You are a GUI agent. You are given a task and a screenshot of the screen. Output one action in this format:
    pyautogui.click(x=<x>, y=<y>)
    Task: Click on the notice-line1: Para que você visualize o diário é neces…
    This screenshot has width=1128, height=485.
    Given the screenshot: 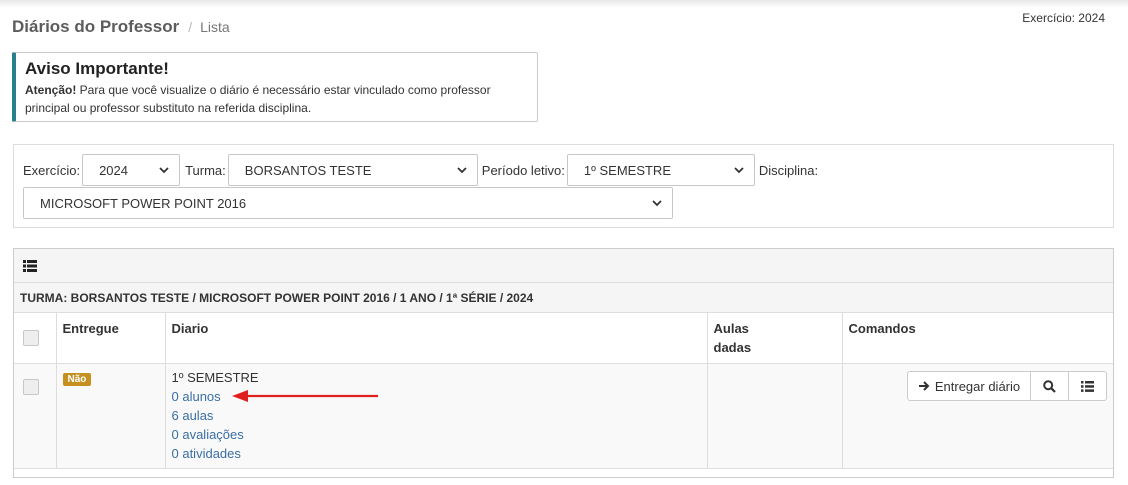 What is the action you would take?
    pyautogui.click(x=283, y=90)
    